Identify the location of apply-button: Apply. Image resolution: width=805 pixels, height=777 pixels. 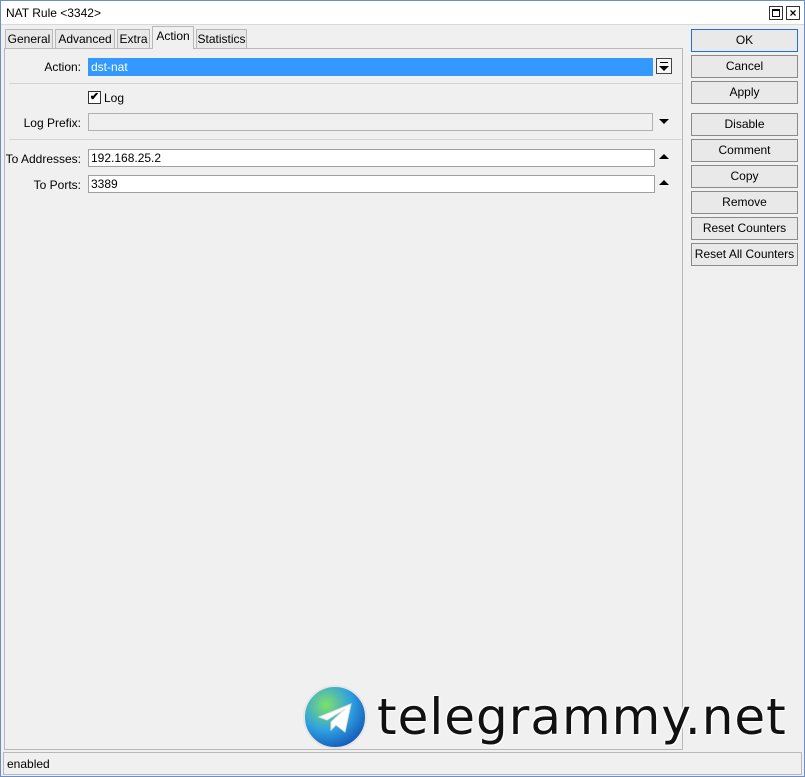
(744, 92).